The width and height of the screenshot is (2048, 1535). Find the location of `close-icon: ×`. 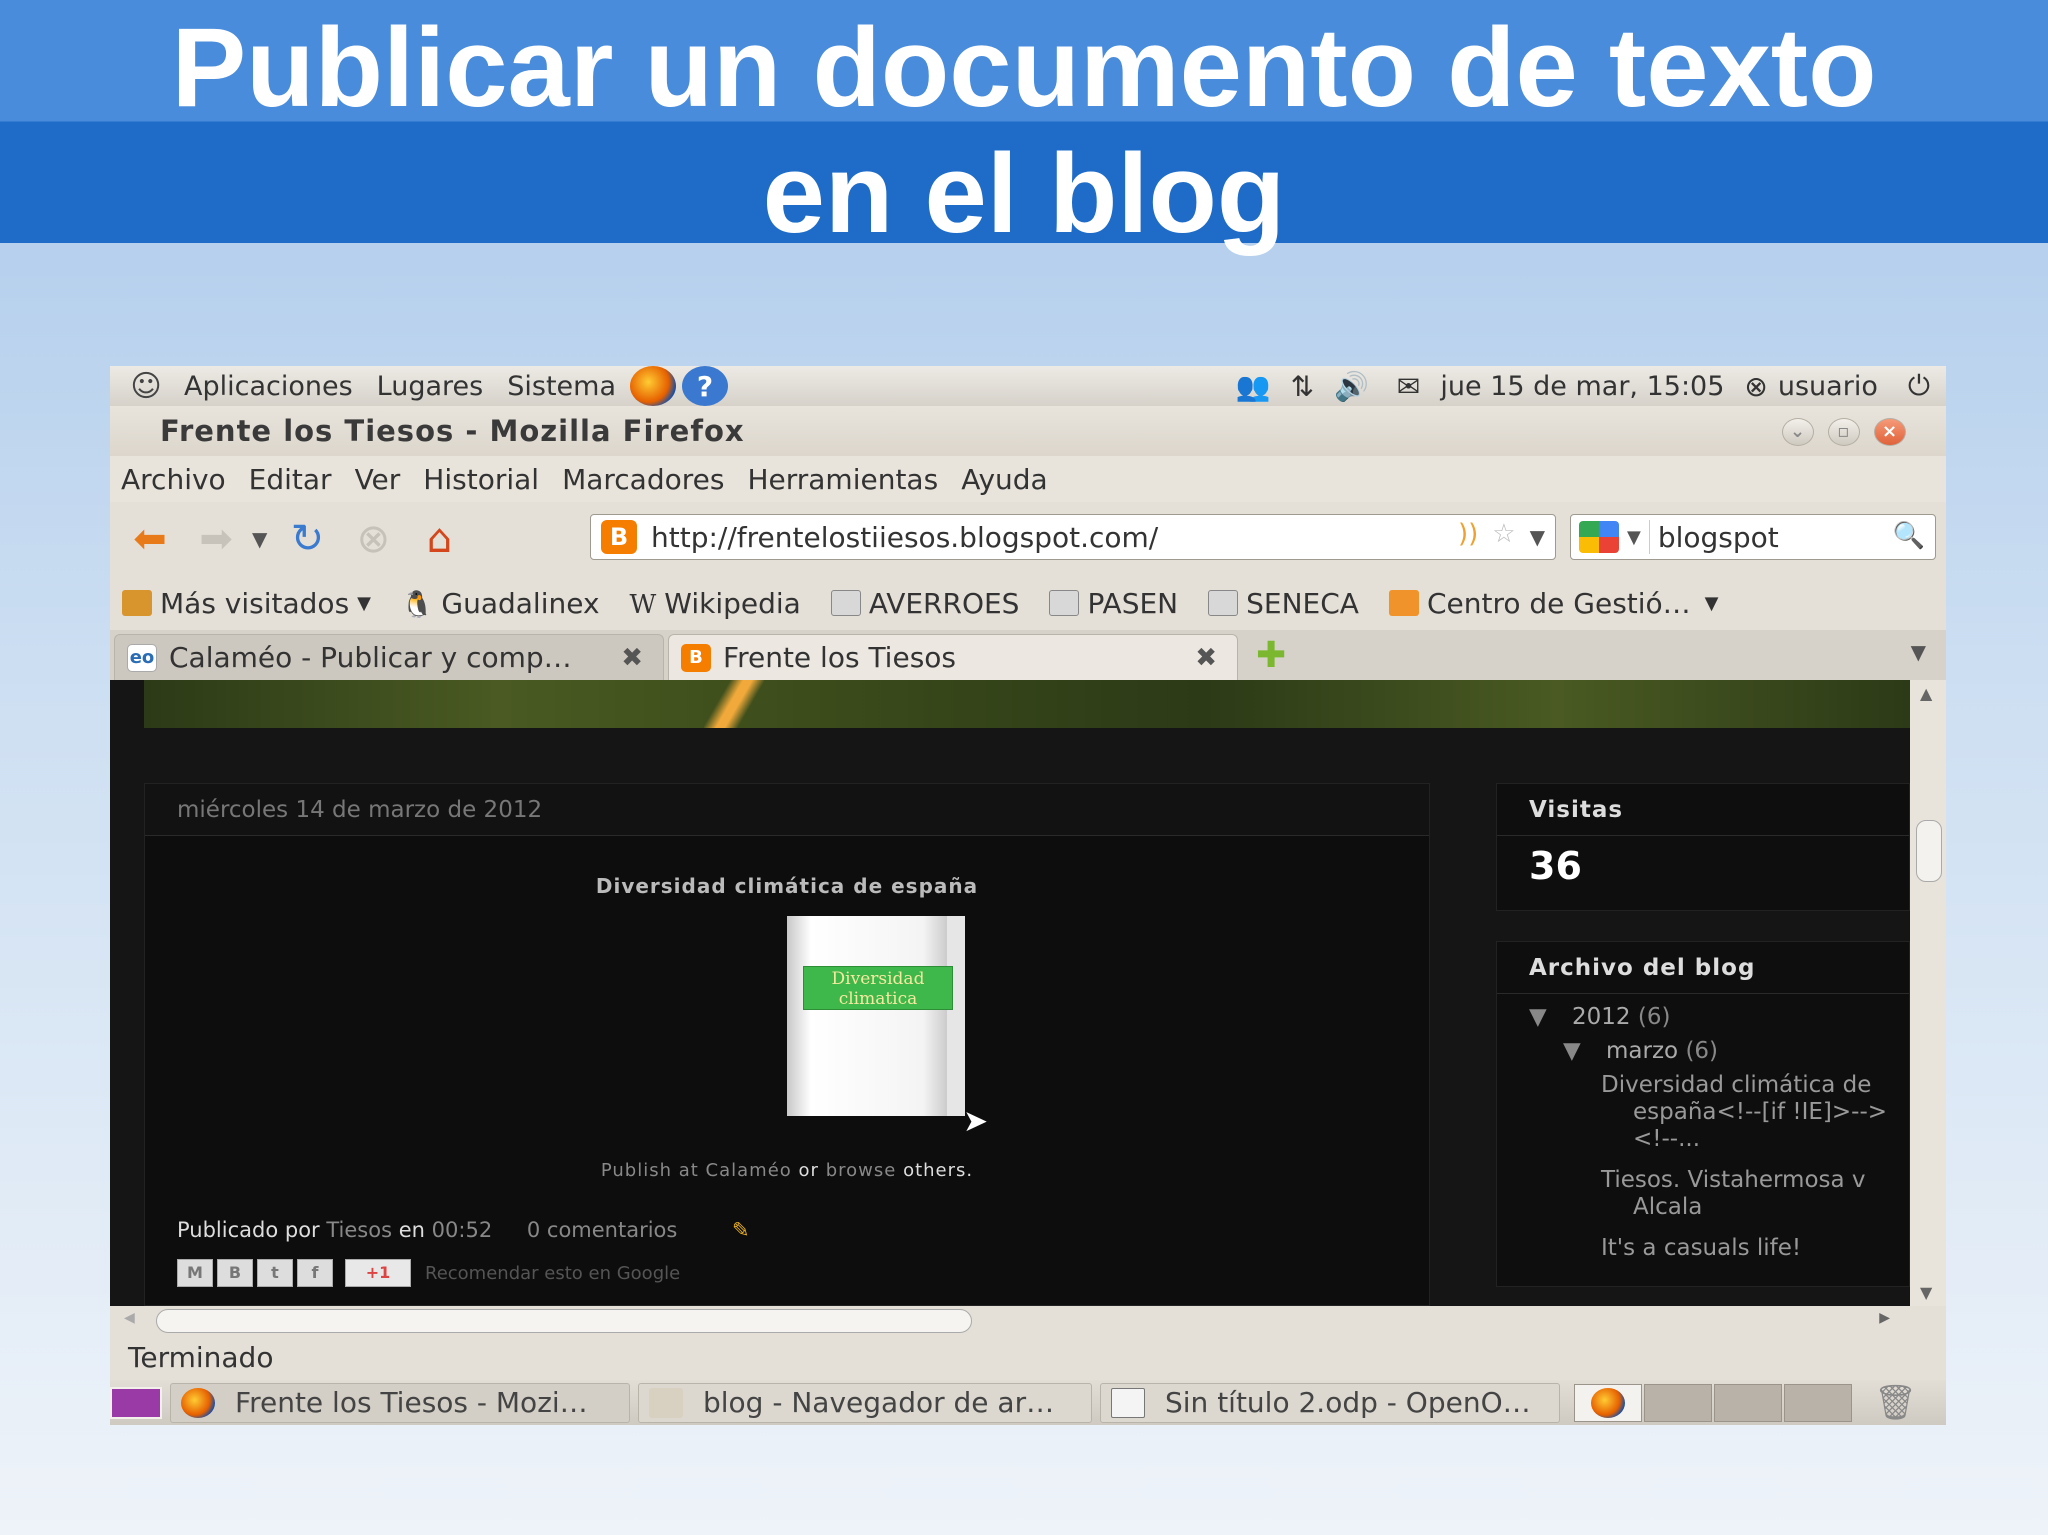

close-icon: × is located at coordinates (1890, 432).